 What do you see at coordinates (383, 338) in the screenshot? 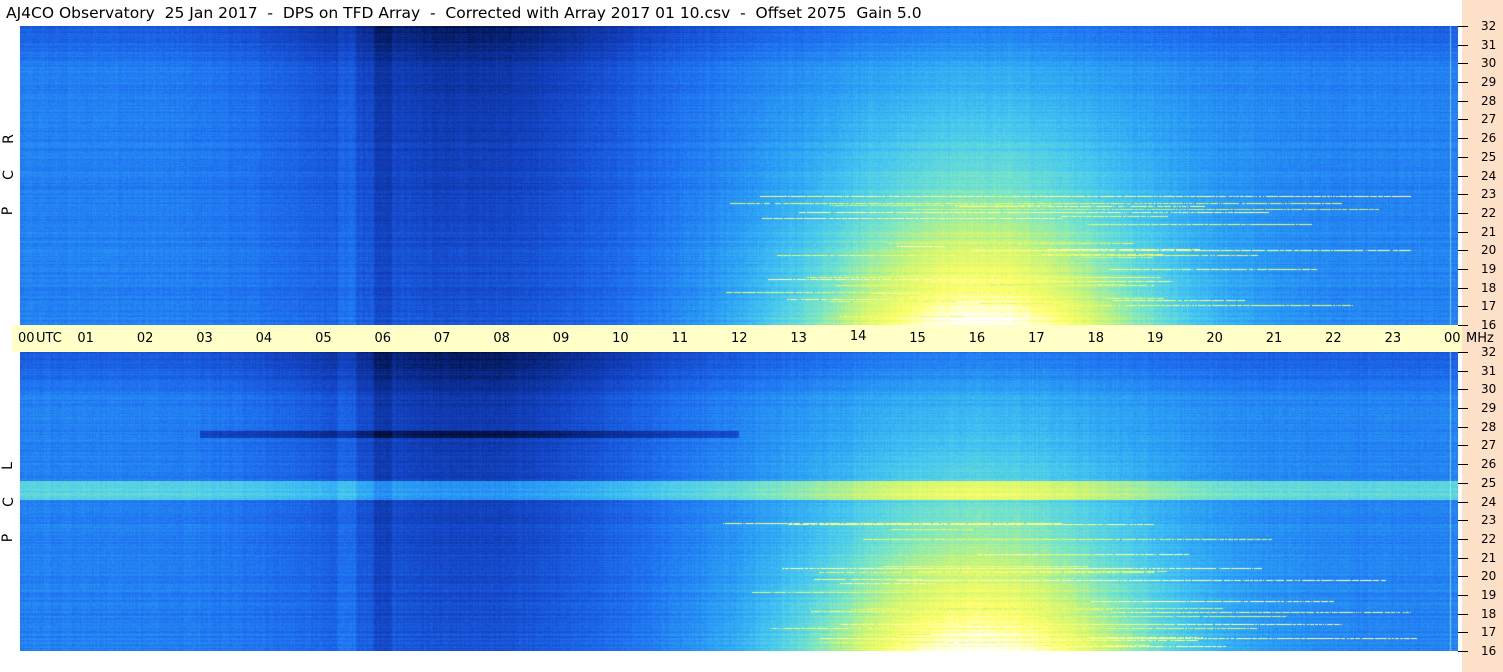
I see `utc-tick-label: 06` at bounding box center [383, 338].